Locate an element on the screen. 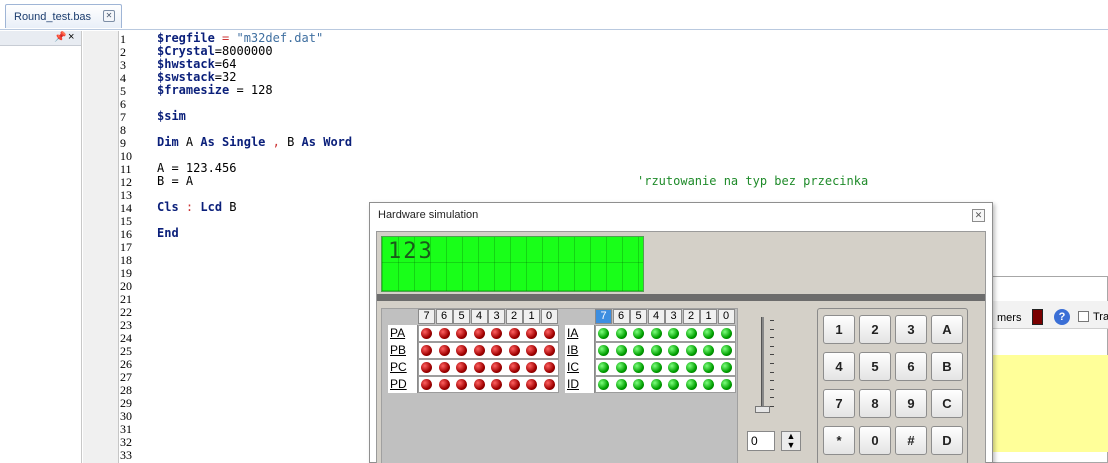  out-bit-header: 0 is located at coordinates (549, 316).